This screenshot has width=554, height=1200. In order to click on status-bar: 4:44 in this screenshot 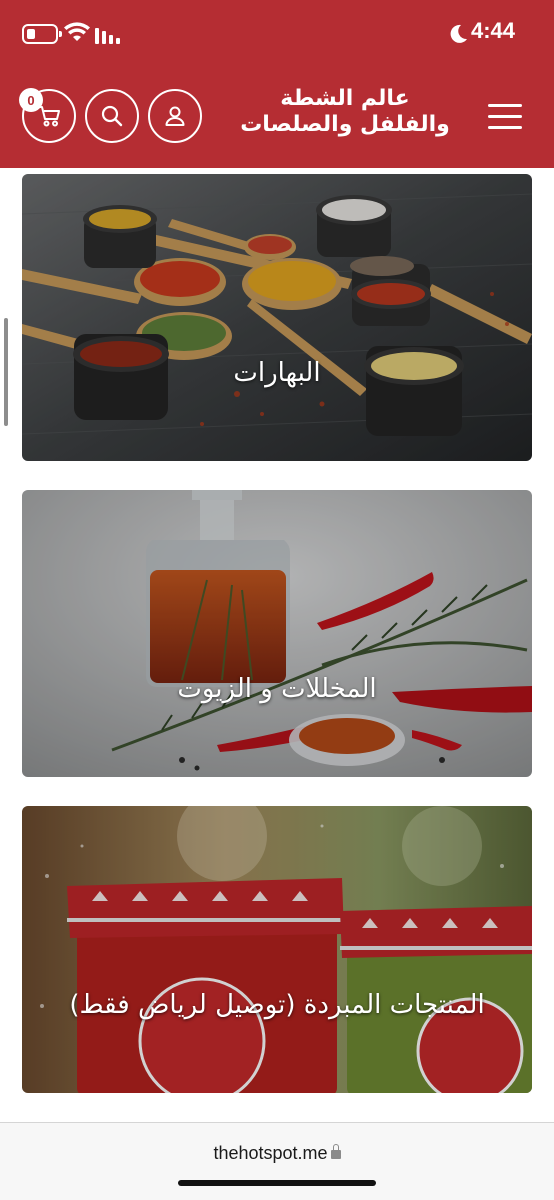, I will do `click(277, 33)`.